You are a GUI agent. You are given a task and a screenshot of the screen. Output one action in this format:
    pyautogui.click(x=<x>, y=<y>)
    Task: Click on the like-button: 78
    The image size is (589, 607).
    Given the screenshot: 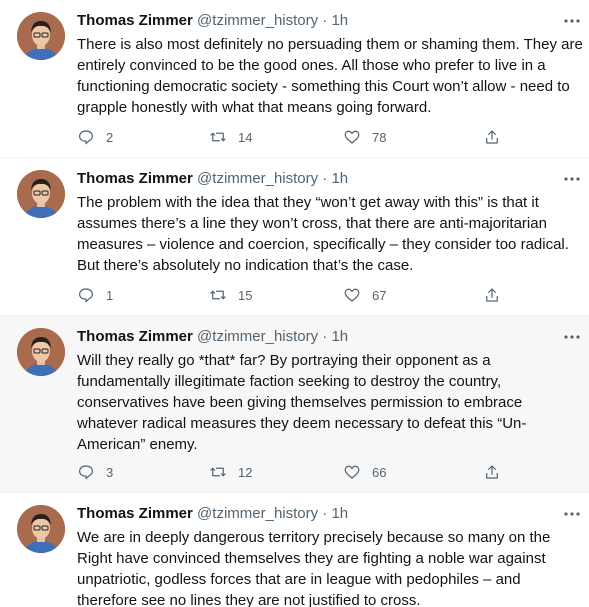 What is the action you would take?
    pyautogui.click(x=364, y=137)
    